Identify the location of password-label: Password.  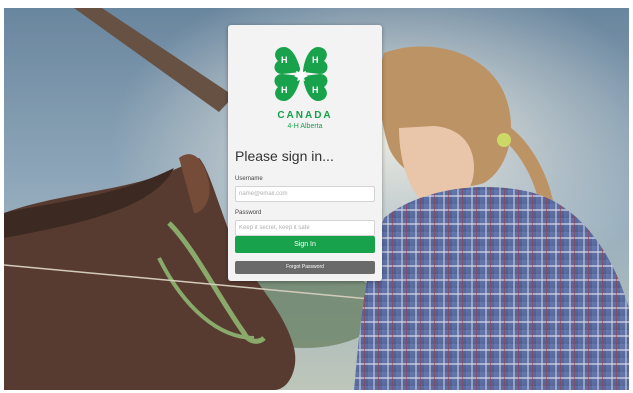
(248, 213).